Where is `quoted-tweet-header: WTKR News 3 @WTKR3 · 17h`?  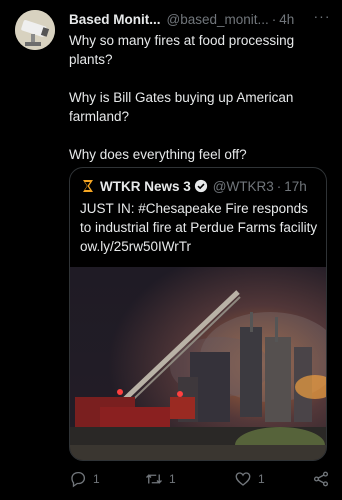 quoted-tweet-header: WTKR News 3 @WTKR3 · 17h is located at coordinates (193, 186).